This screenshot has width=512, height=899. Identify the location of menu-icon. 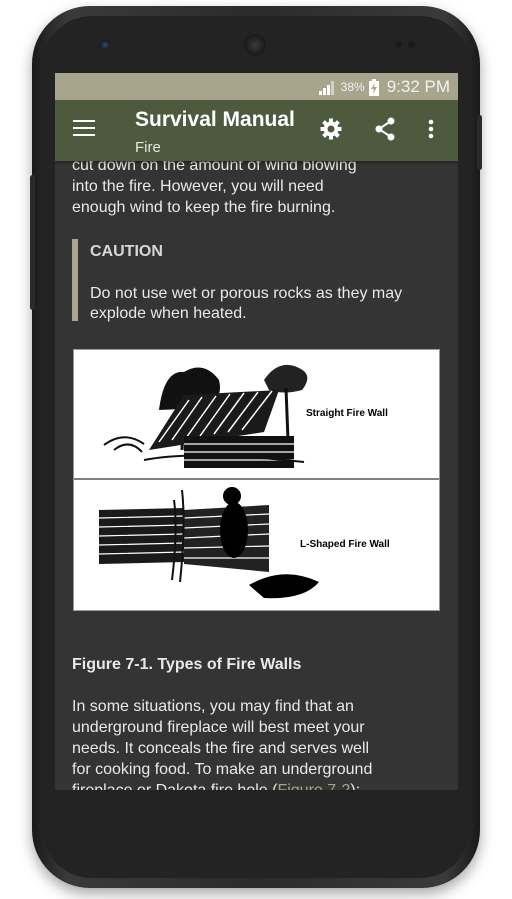
(84, 129).